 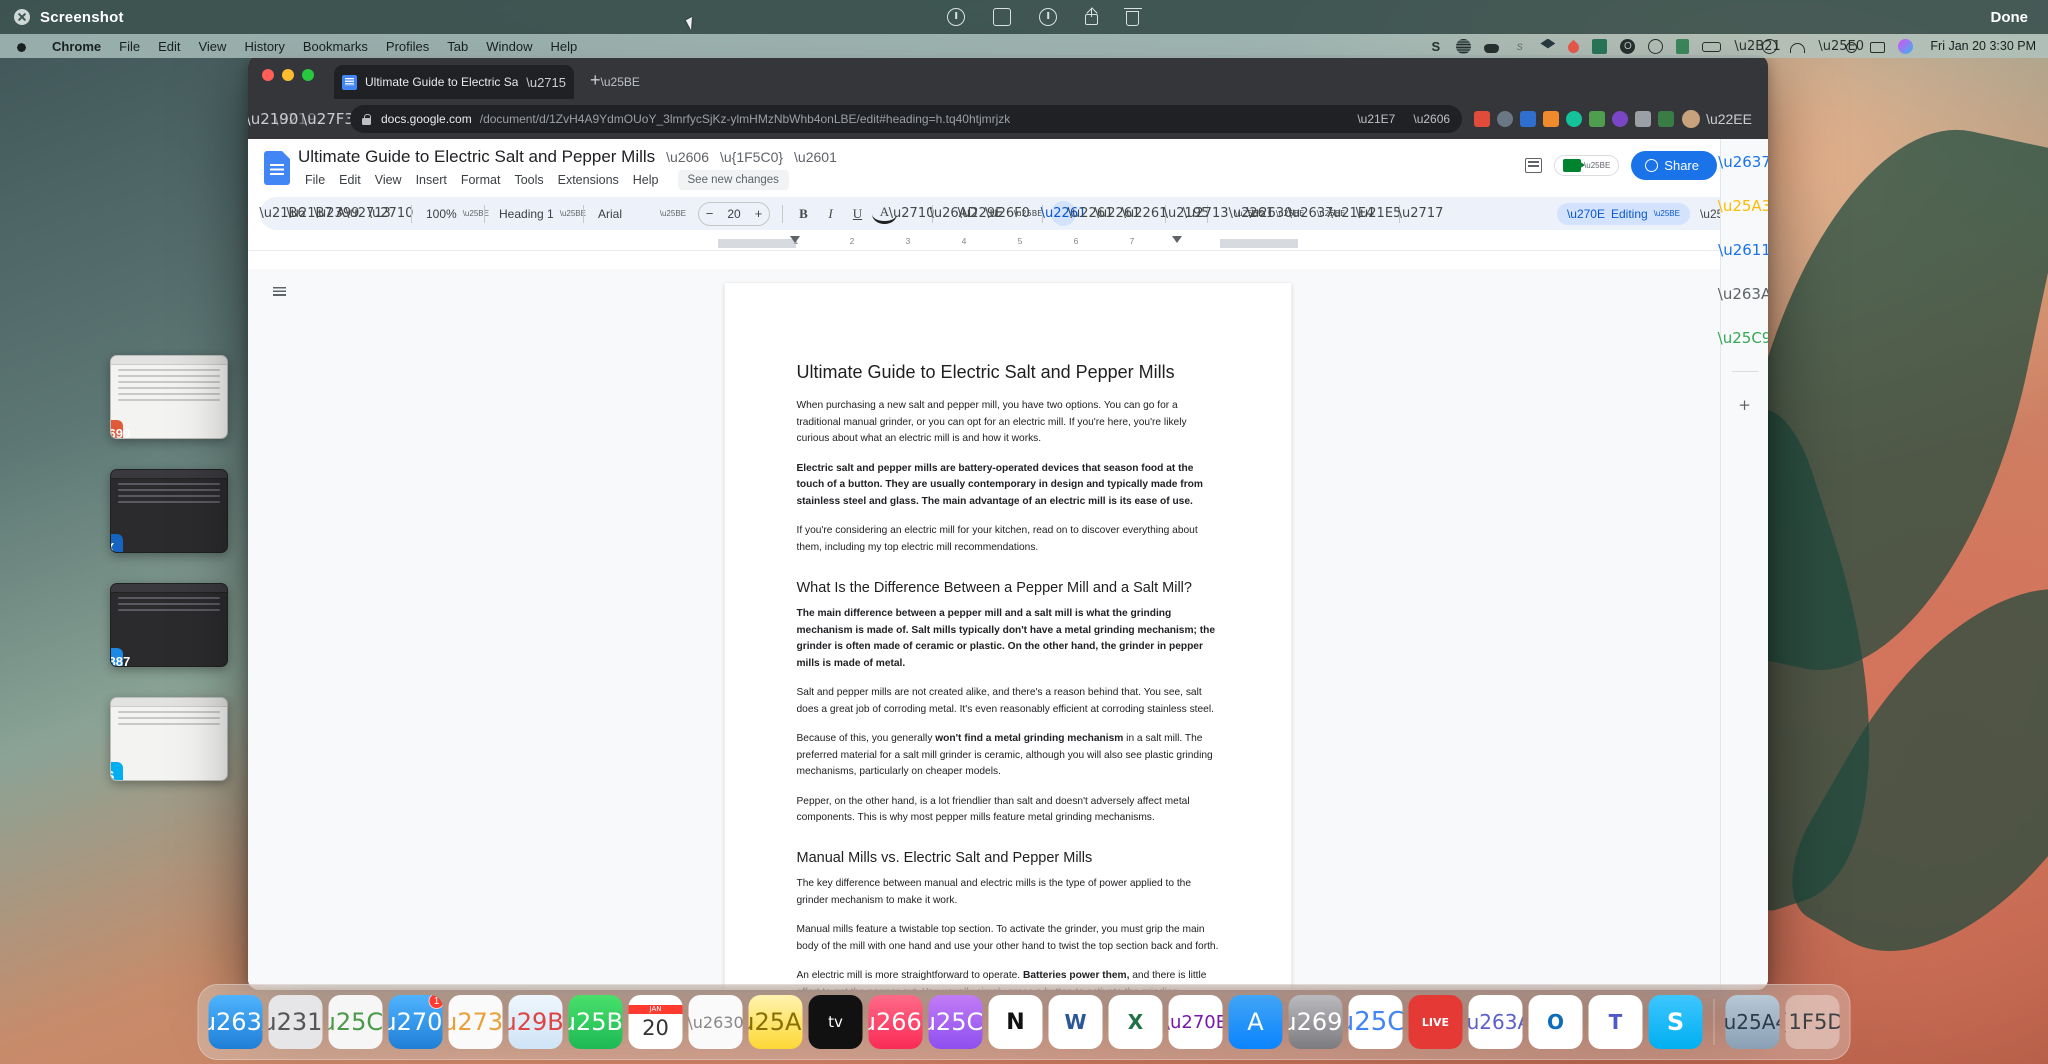 What do you see at coordinates (815, 157) in the screenshot?
I see `cloud-saved-icon: \u2601` at bounding box center [815, 157].